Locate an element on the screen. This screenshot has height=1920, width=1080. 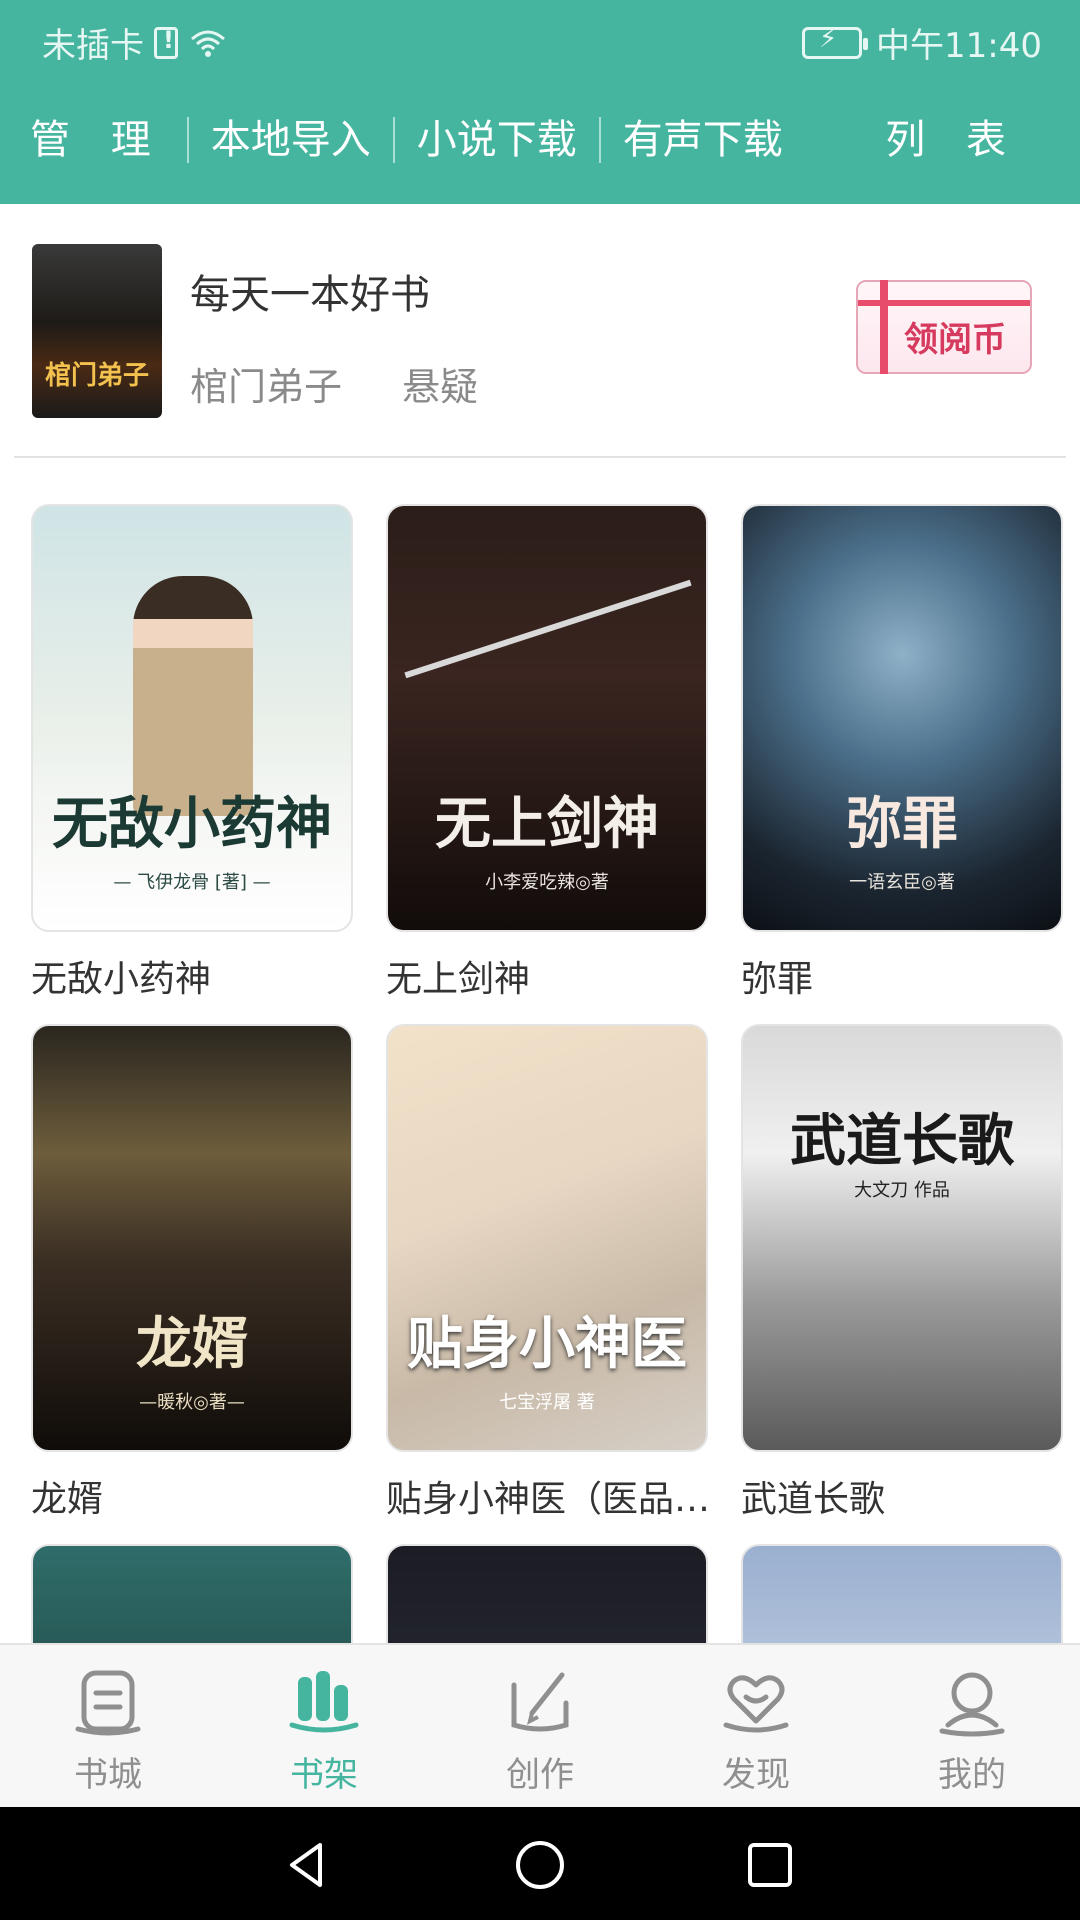
book-cover: 无敌小药神 — 飞伊龙骨 [著] — is located at coordinates (192, 718).